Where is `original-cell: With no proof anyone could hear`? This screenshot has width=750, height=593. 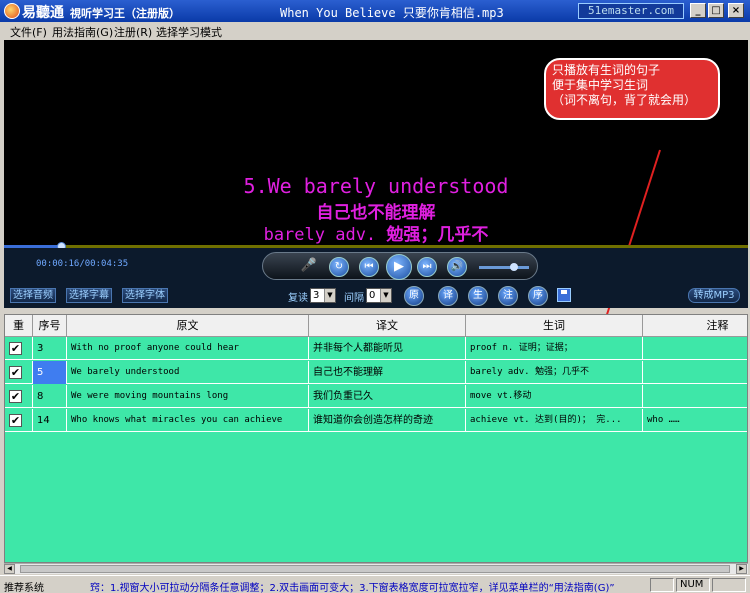 original-cell: With no proof anyone could hear is located at coordinates (188, 348).